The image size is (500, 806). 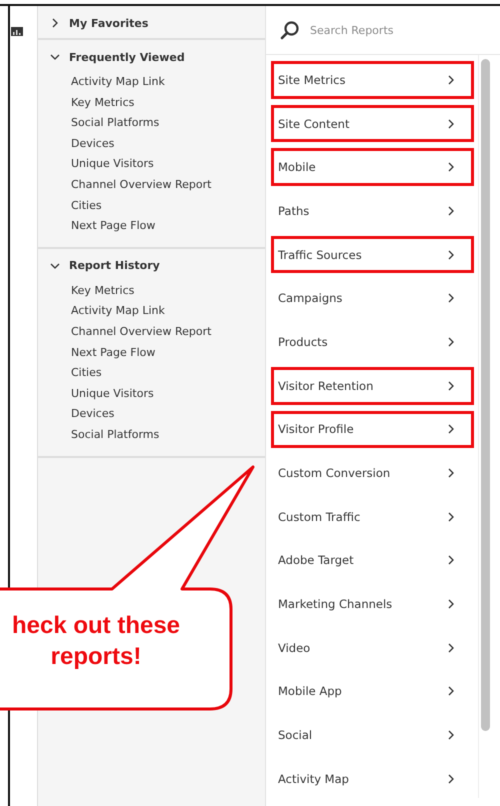 I want to click on report-category: Mobile App, so click(x=372, y=691).